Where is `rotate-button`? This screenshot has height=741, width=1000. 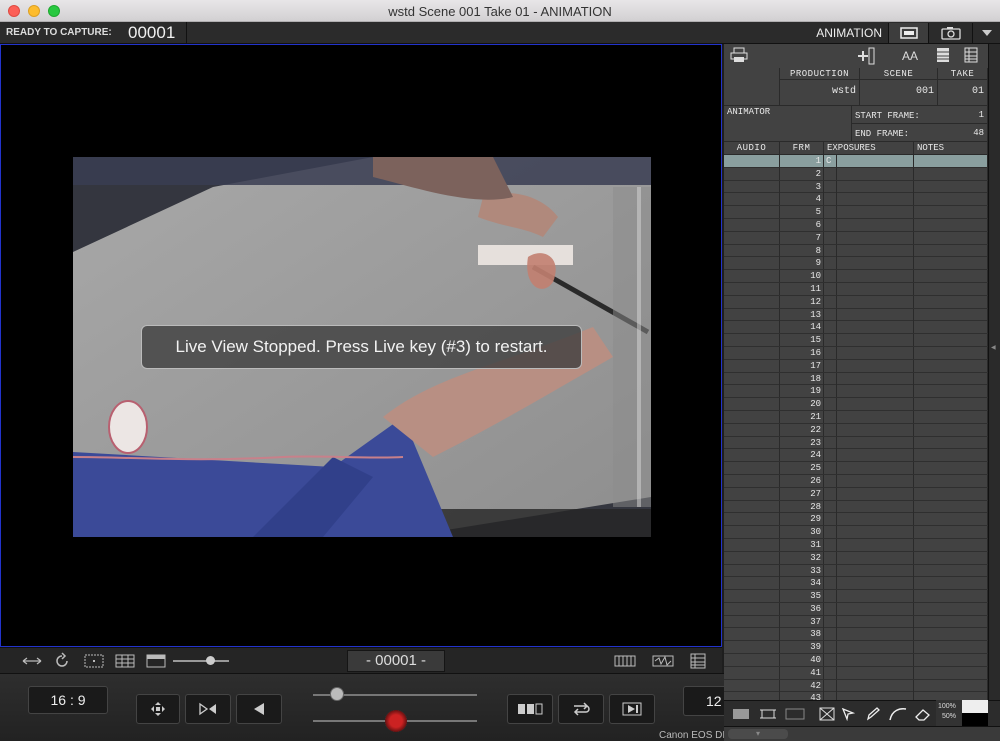
rotate-button is located at coordinates (62, 661).